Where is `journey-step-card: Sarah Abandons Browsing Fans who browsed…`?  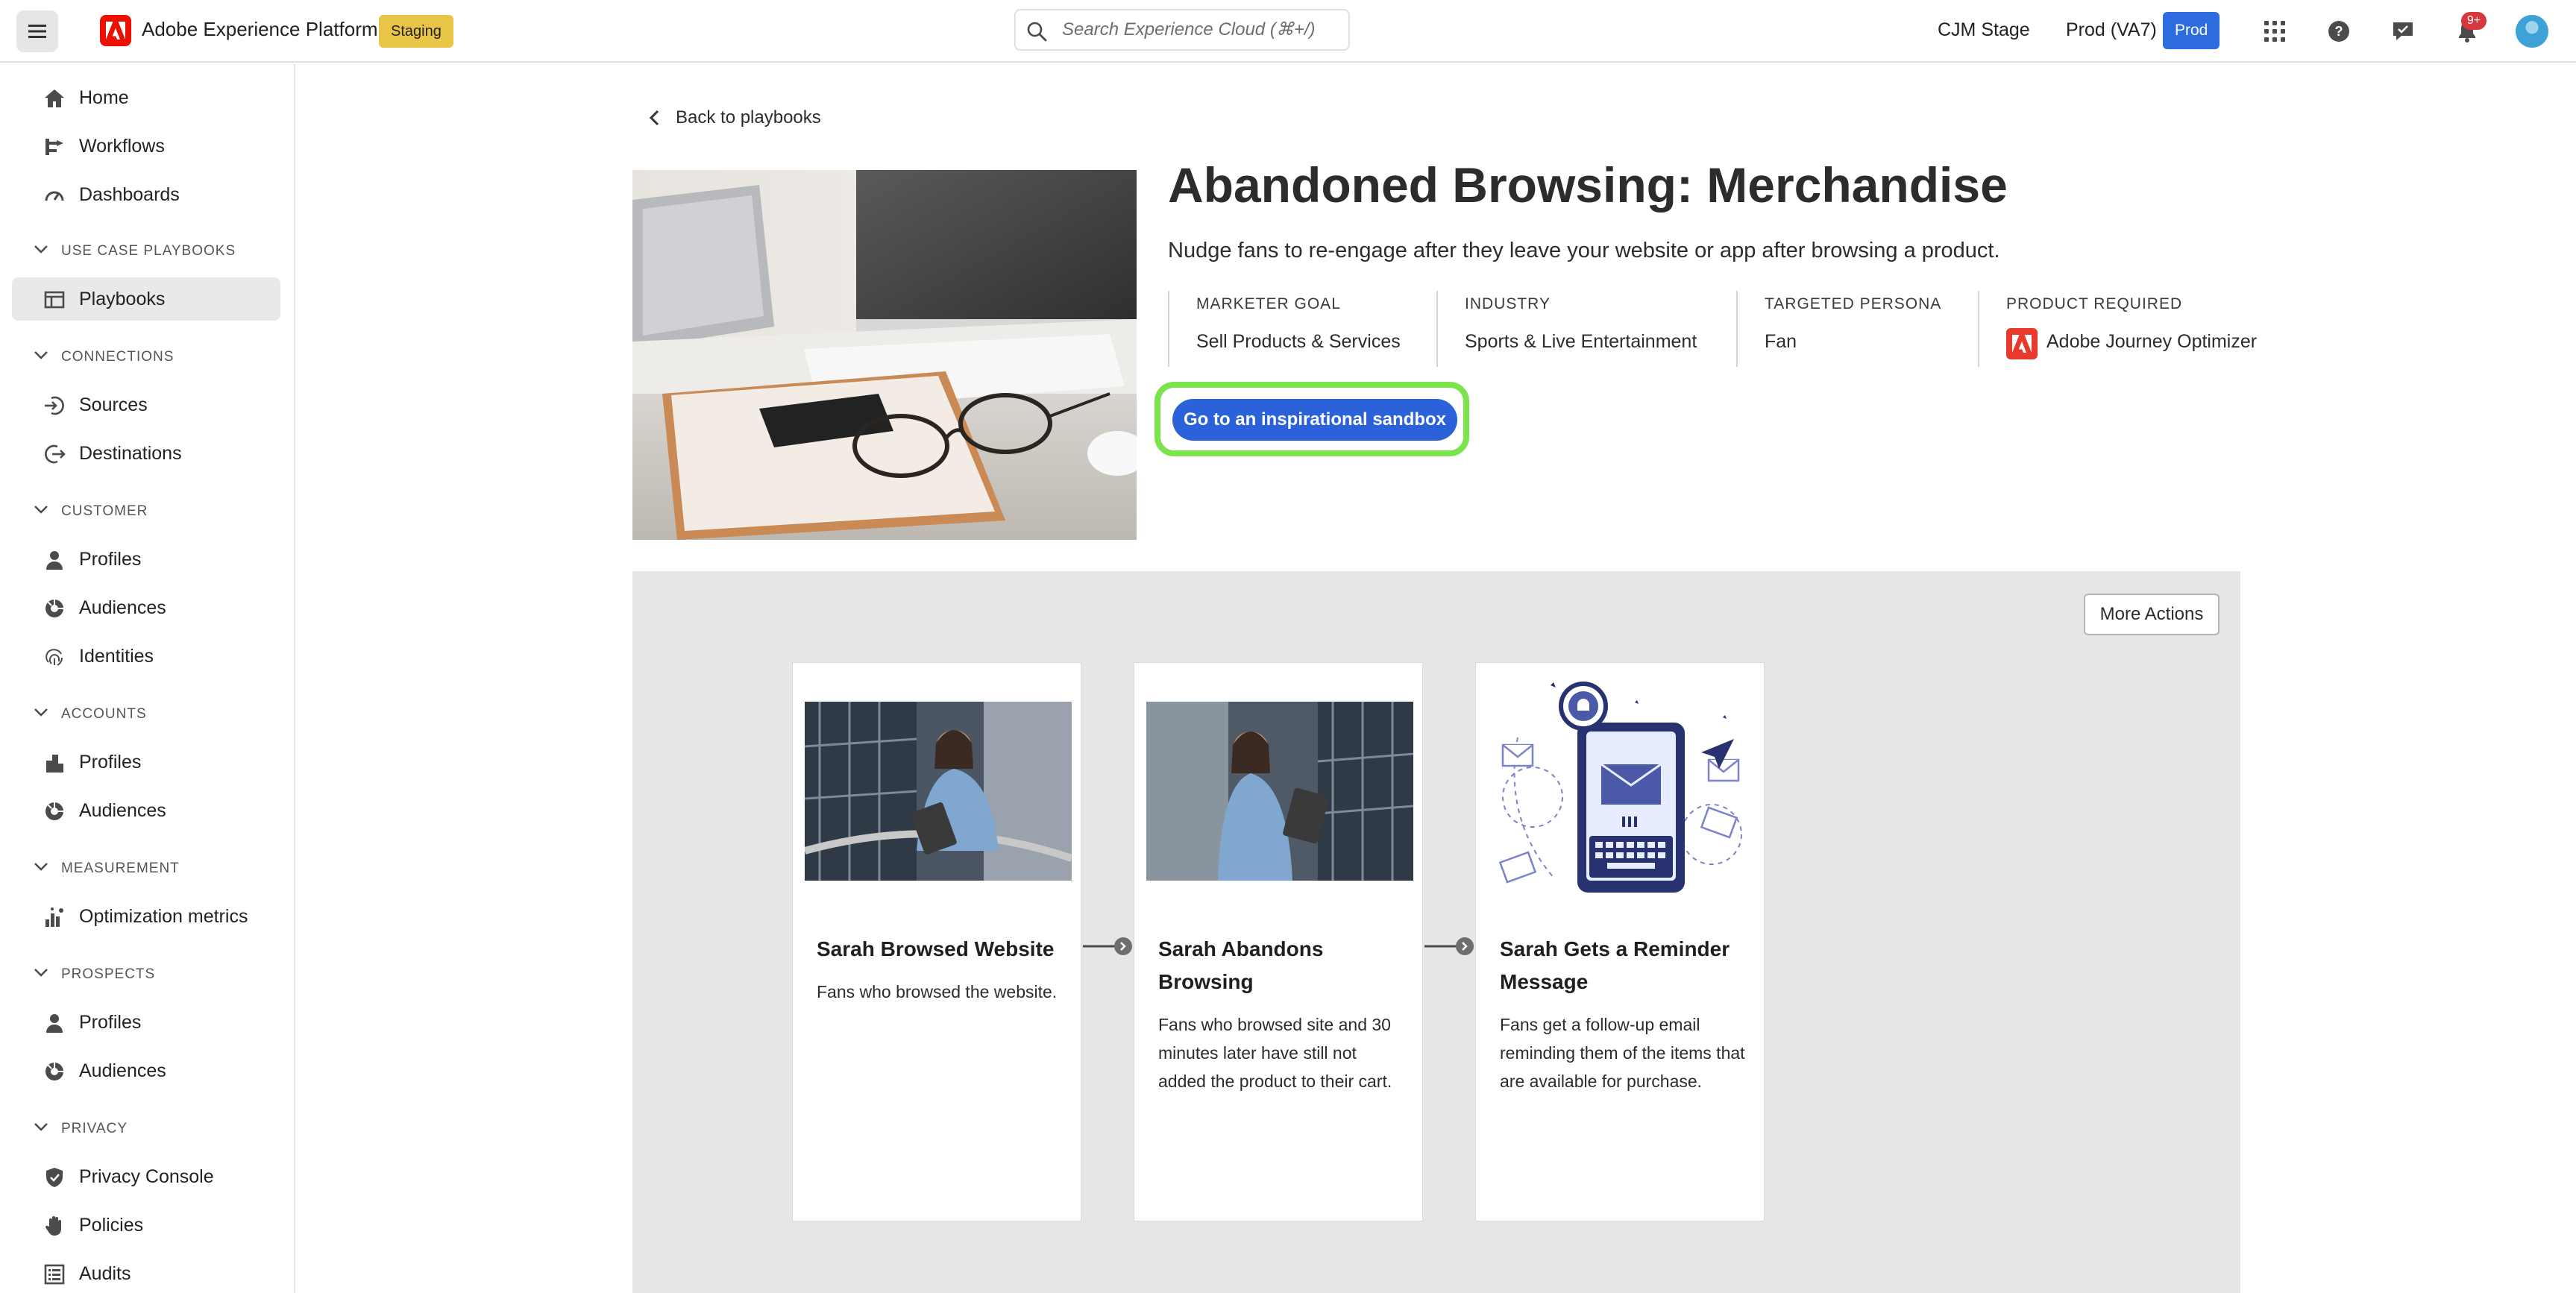
journey-step-card: Sarah Abandons Browsing Fans who browsed… is located at coordinates (1279, 941).